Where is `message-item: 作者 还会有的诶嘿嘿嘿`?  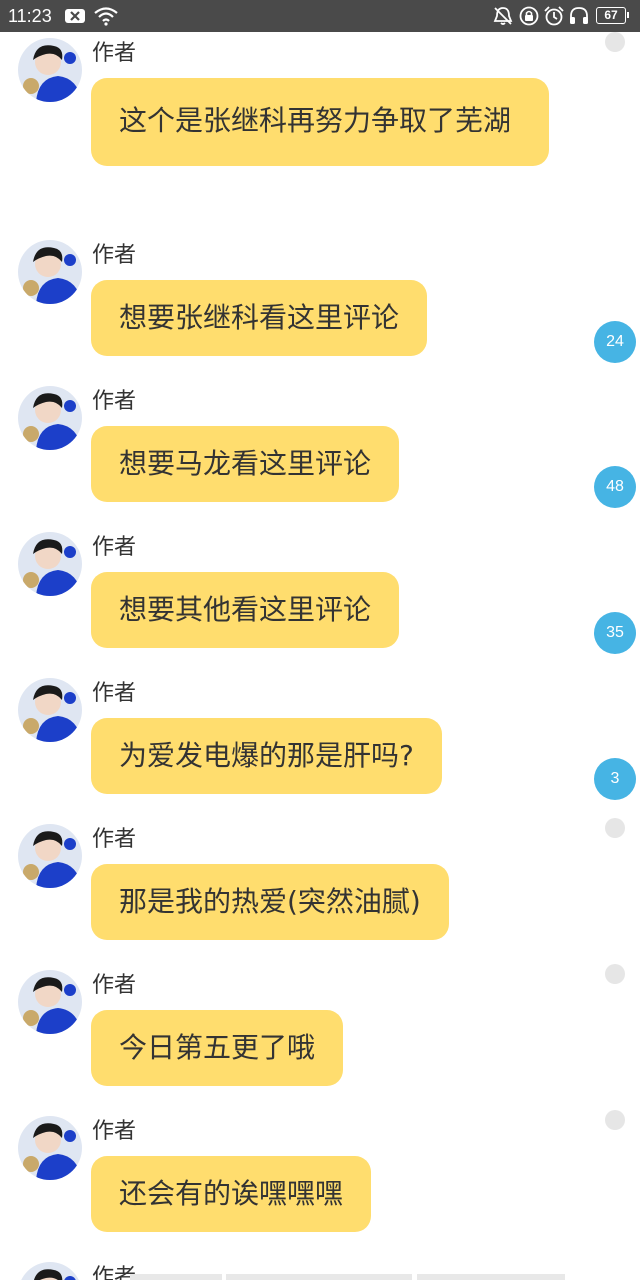
message-item: 作者 还会有的诶嘿嘿嘿 is located at coordinates (320, 1180).